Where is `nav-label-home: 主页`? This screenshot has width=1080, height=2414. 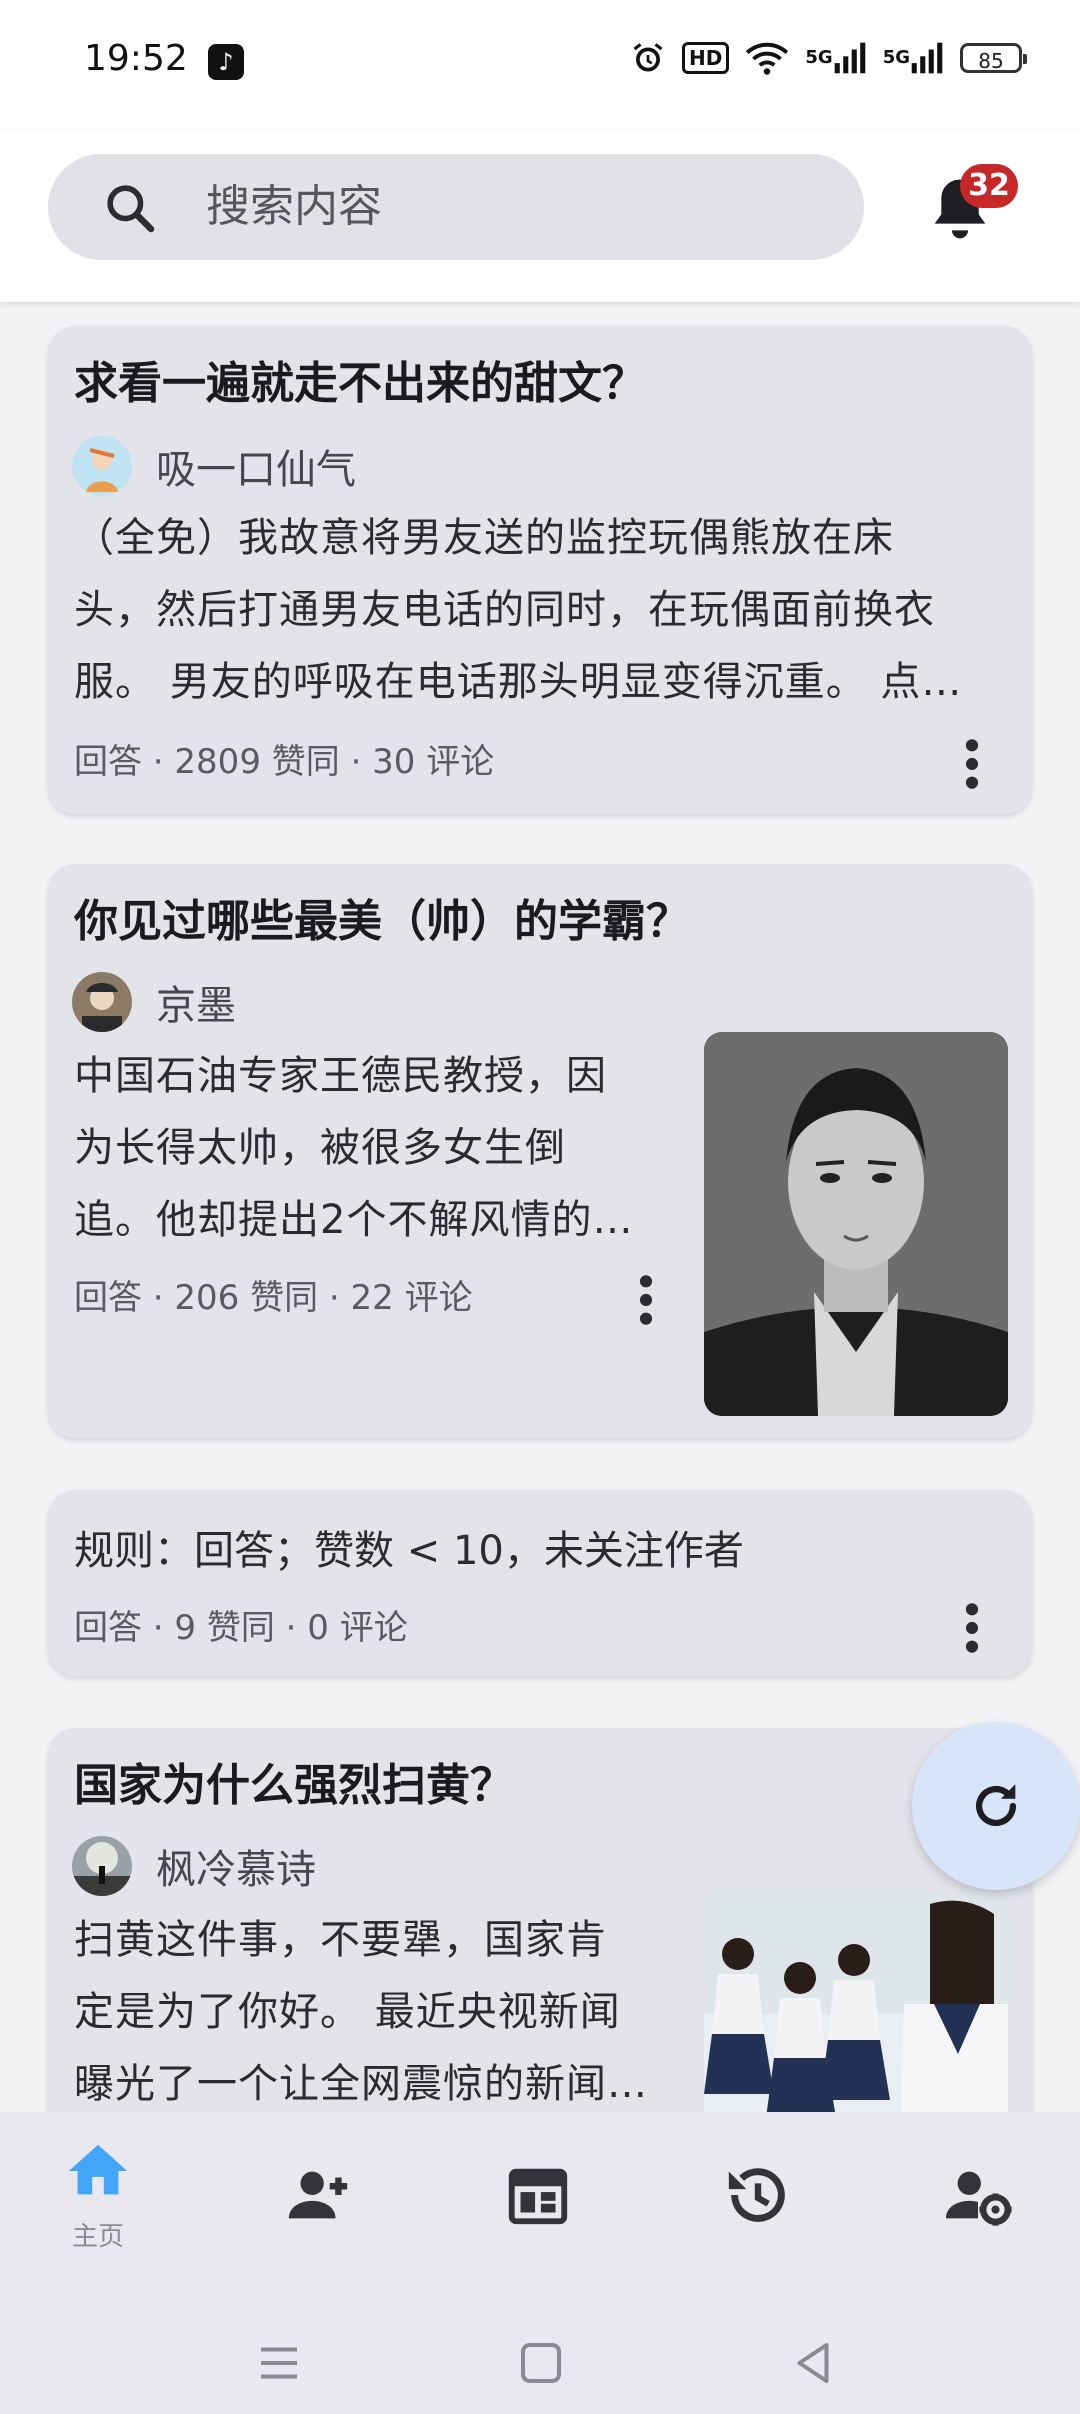 nav-label-home: 主页 is located at coordinates (97, 2237).